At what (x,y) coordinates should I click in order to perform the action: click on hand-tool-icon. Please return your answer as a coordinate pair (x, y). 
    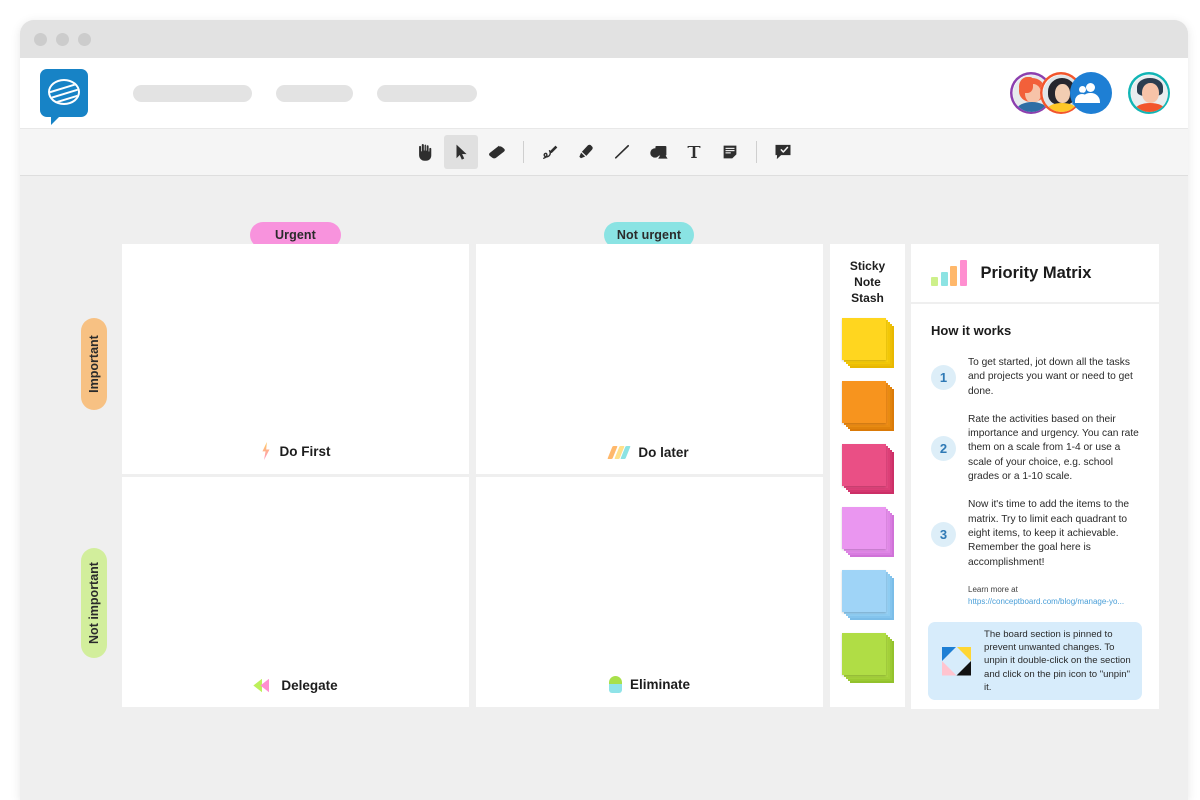
    Looking at the image, I should click on (425, 152).